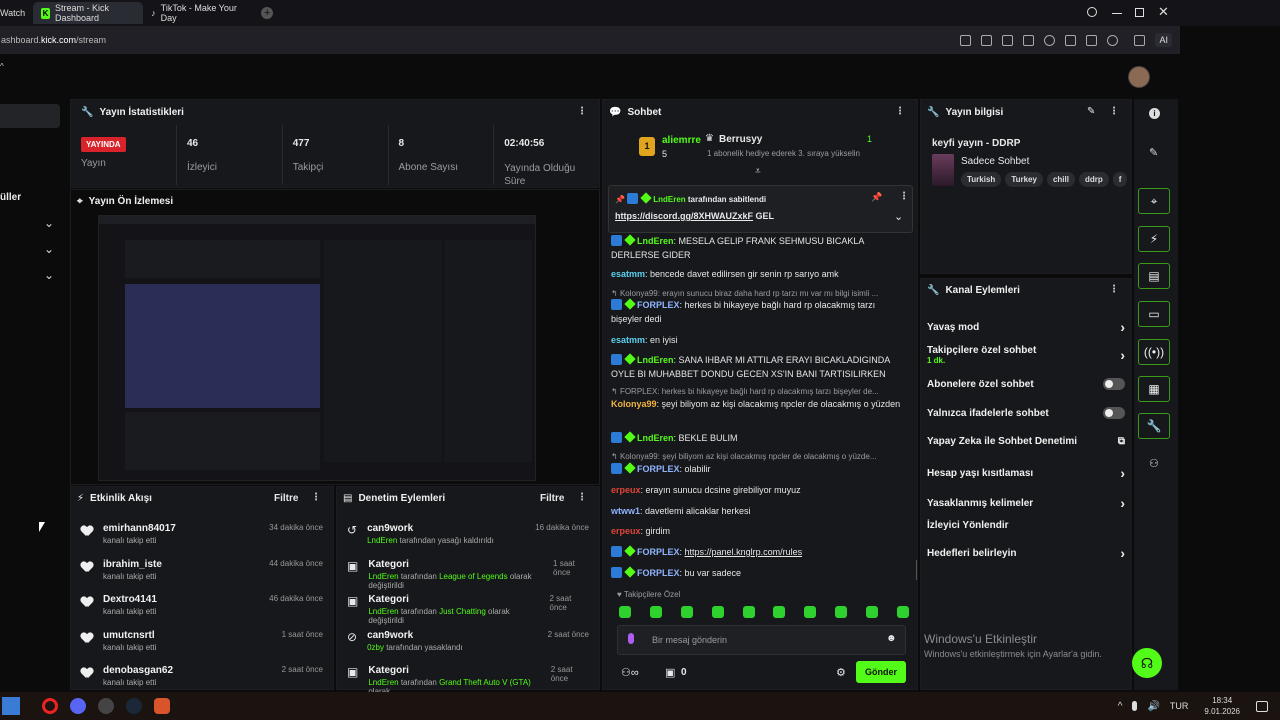 This screenshot has width=1280, height=720. I want to click on goals-action: Hedefleri belirleyin ›, so click(1026, 553).